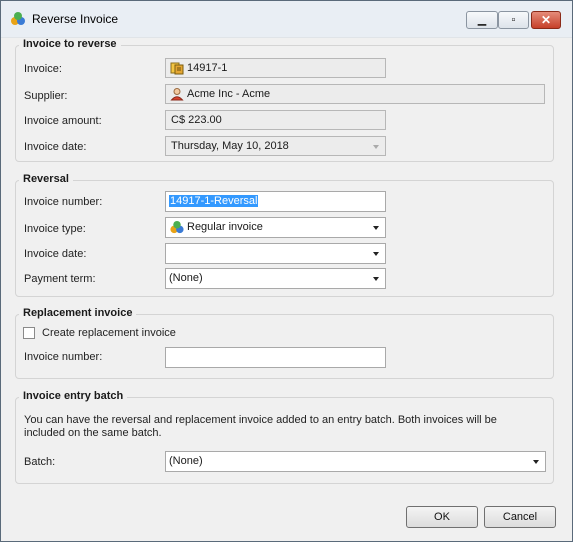  Describe the element at coordinates (177, 68) in the screenshot. I see `invoice-icon` at that location.